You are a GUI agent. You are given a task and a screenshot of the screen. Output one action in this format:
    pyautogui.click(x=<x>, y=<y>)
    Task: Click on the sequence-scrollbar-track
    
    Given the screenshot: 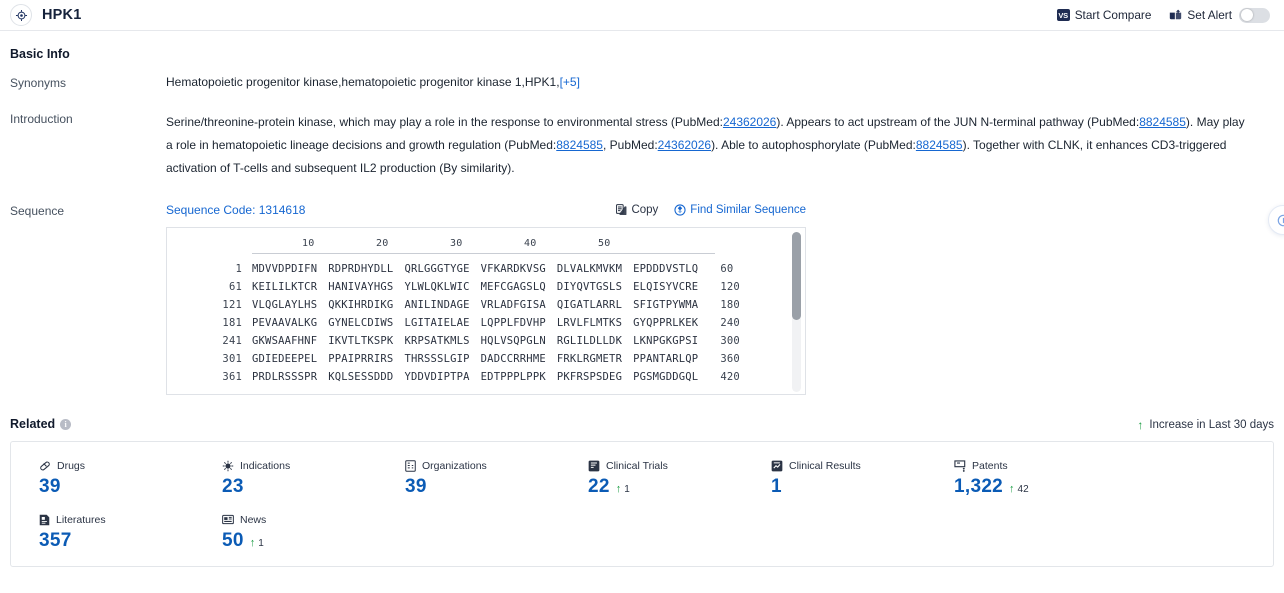 What is the action you would take?
    pyautogui.click(x=796, y=311)
    